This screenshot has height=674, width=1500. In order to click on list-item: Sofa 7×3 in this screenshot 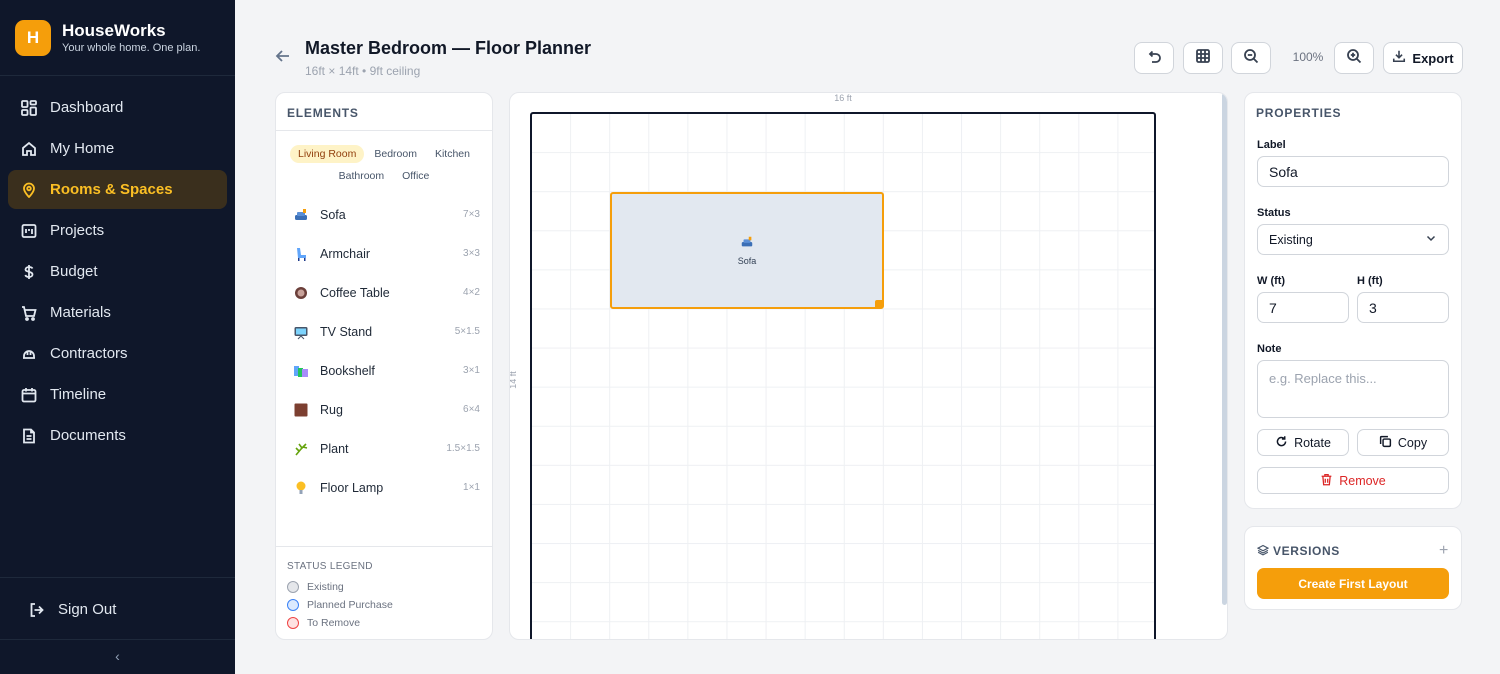, I will do `click(384, 214)`.